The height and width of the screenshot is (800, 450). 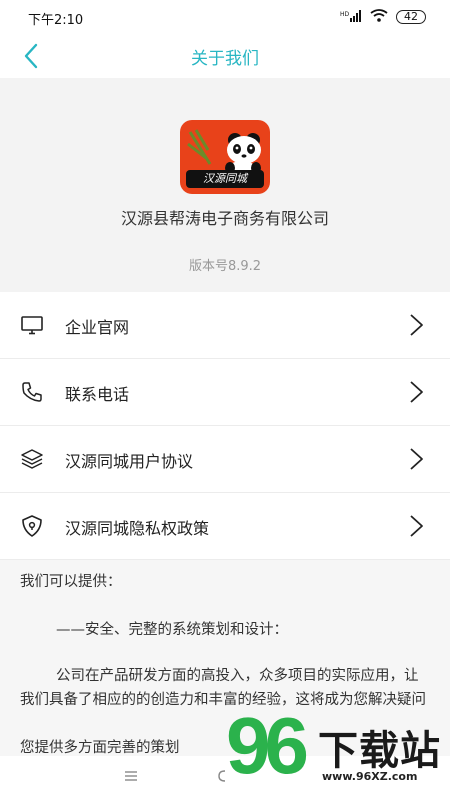 I want to click on menu-item-user-agreement: 汉源同城用户协议, so click(x=225, y=459).